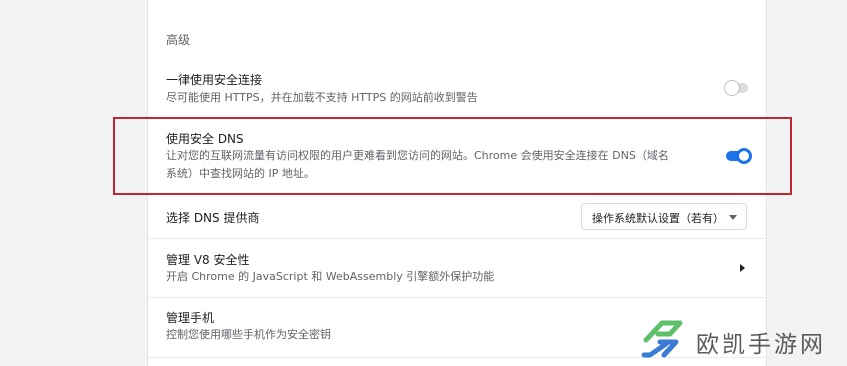 The width and height of the screenshot is (847, 366). I want to click on https-only-description: 尽可能使用 HTTPS，并在加载不支持 HTTPS 的网站前收到警告, so click(322, 97).